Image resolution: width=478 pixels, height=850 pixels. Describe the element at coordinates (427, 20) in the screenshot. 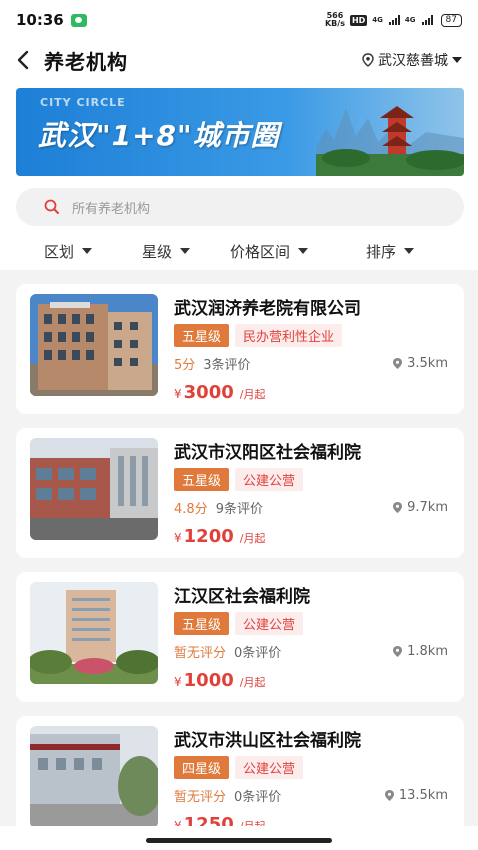

I see `signal-2-icon` at that location.